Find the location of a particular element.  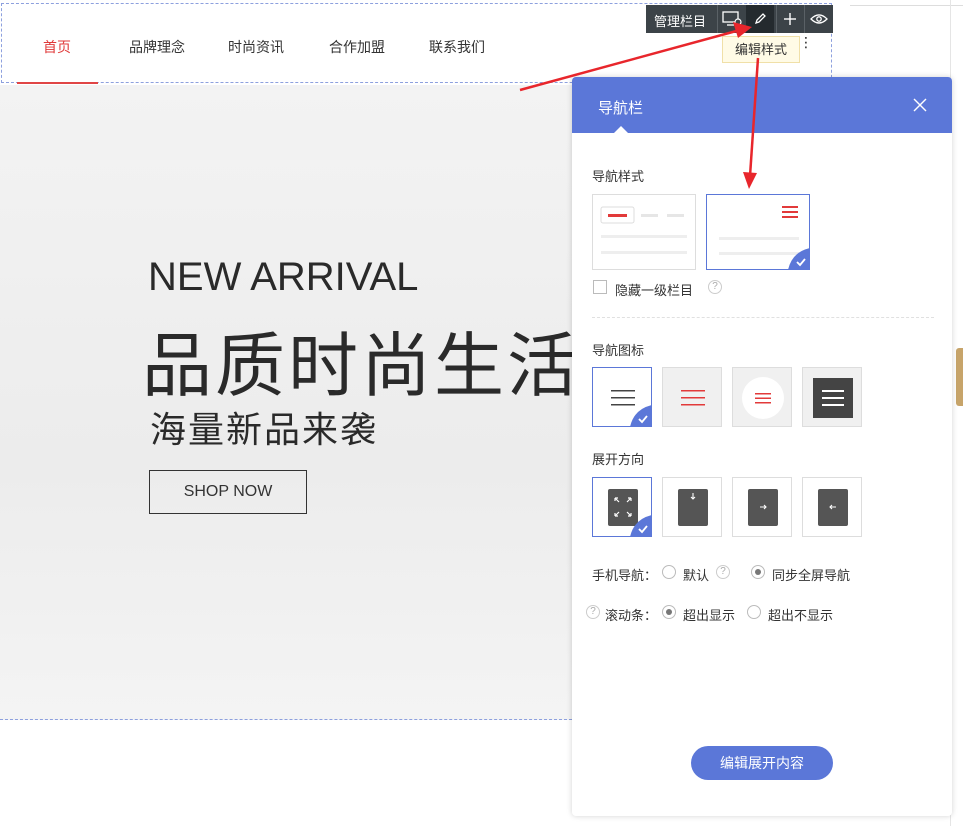

nav-style-option-horizontal is located at coordinates (644, 232).